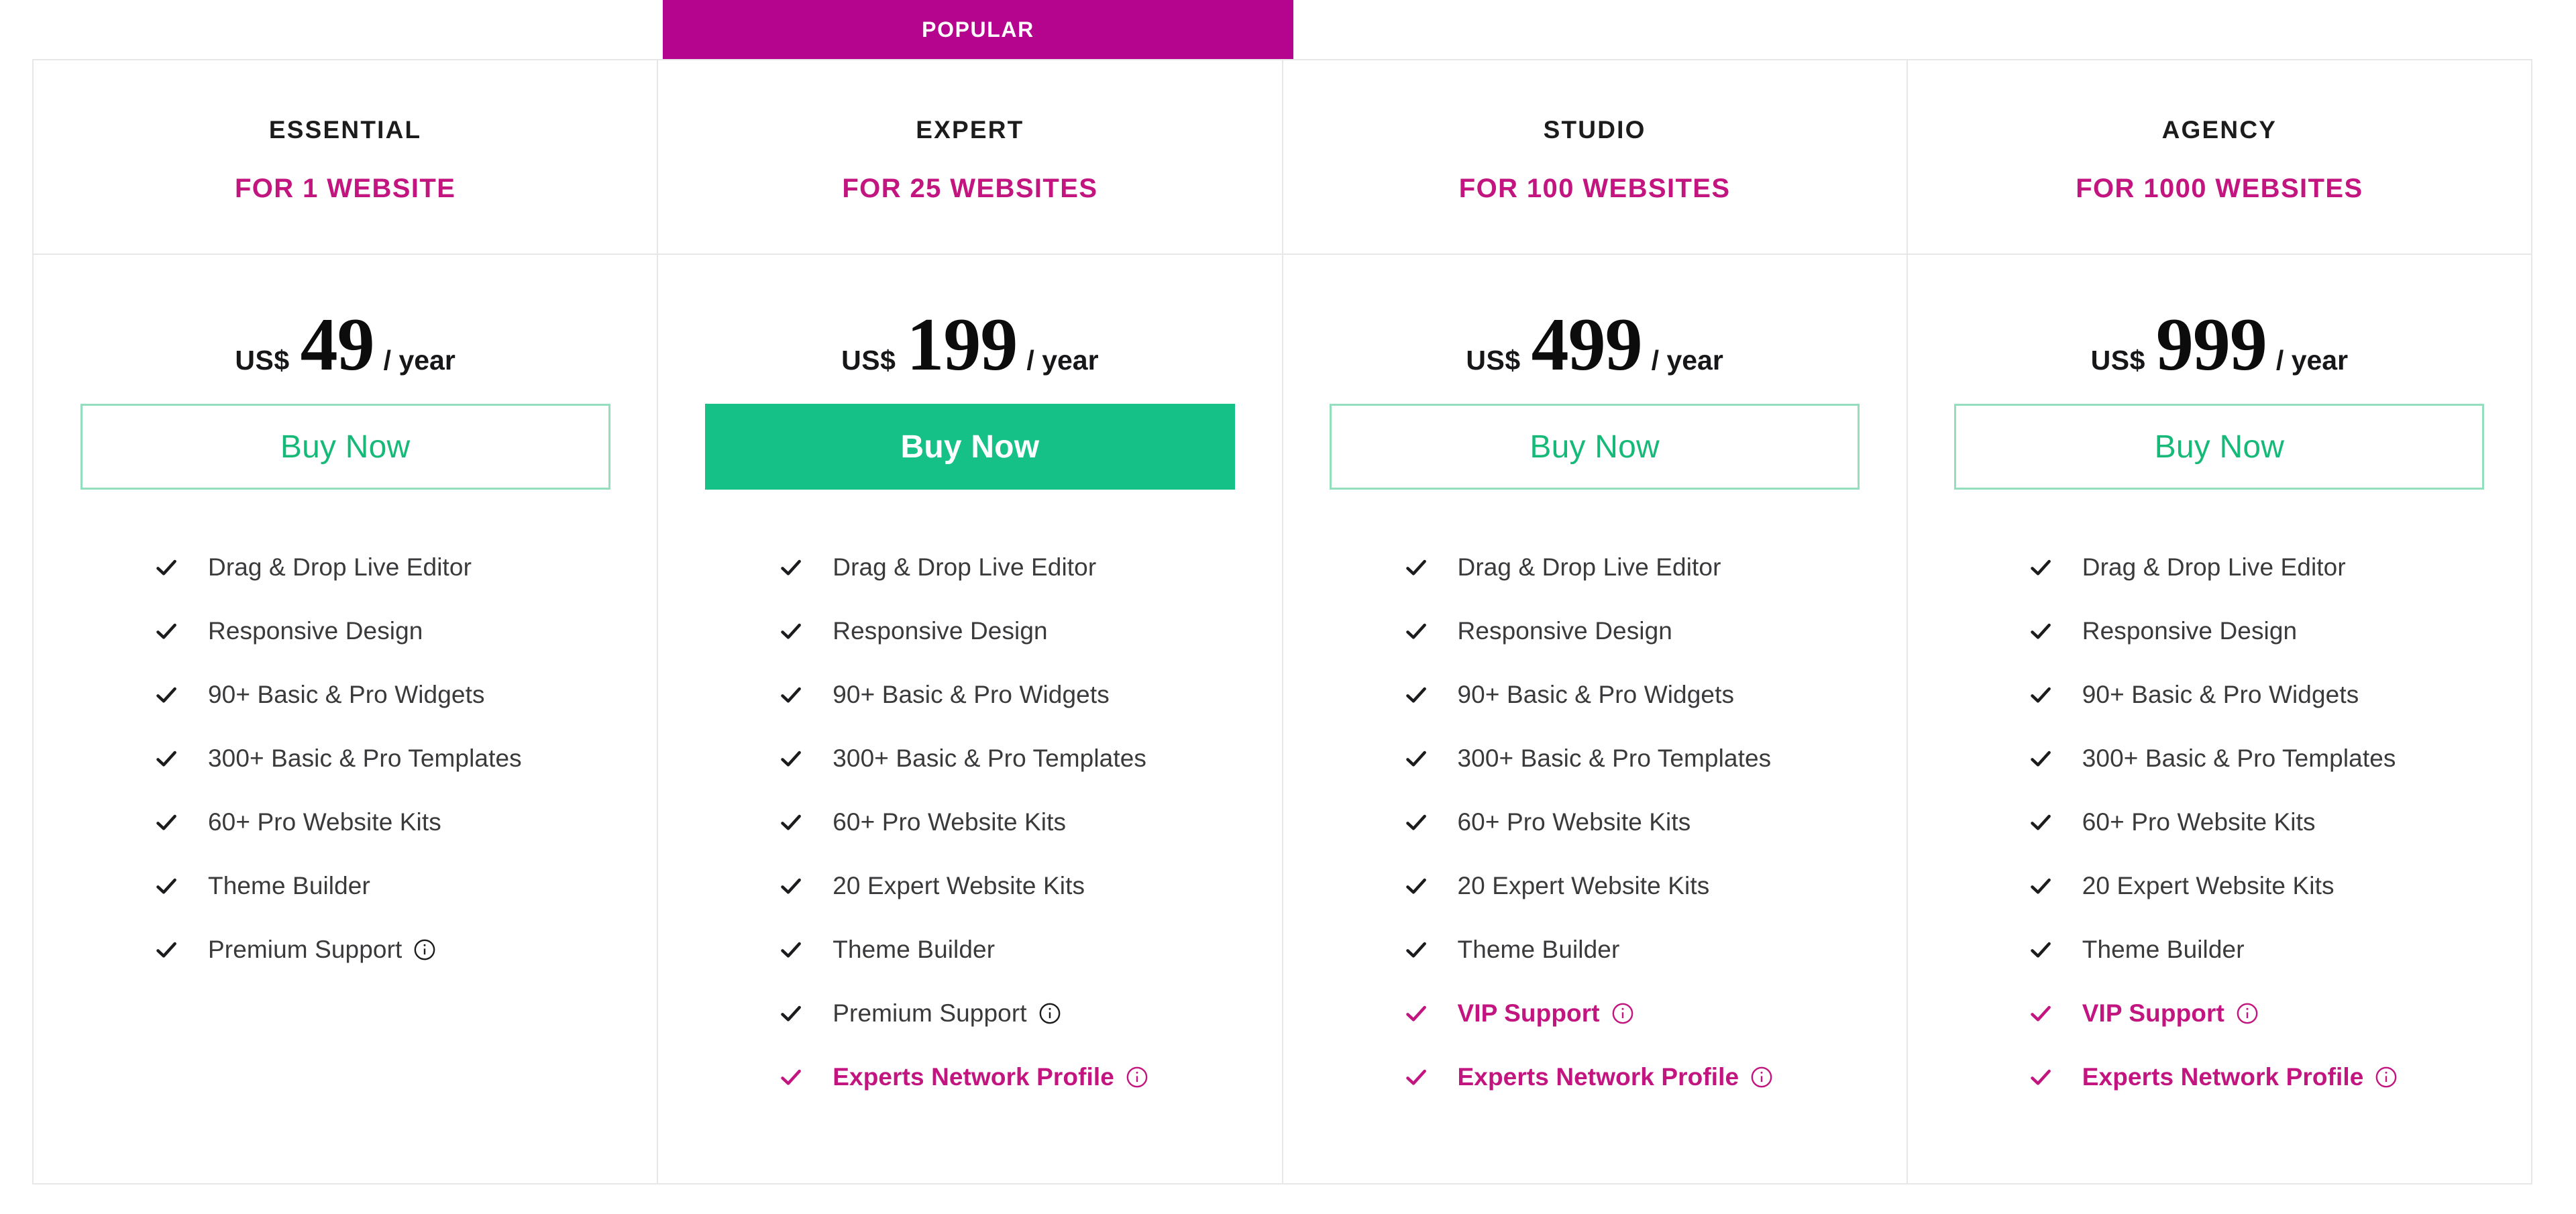  I want to click on price-line: US$ 49/ year, so click(345, 344).